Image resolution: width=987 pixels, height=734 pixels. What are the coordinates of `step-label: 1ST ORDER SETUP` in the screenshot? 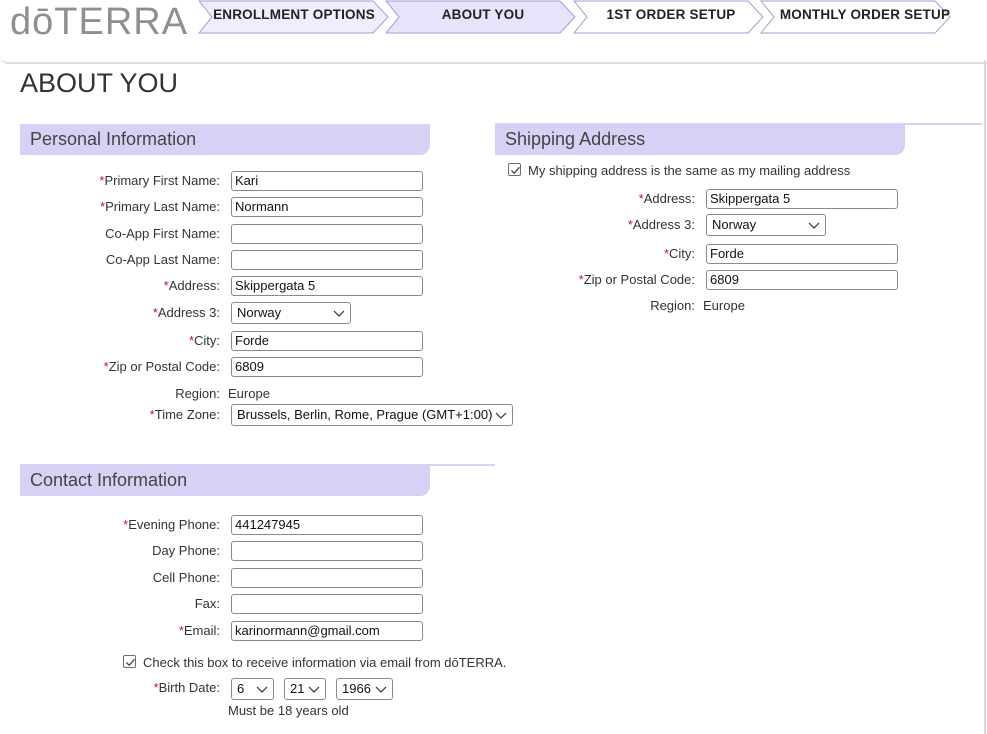 It's located at (671, 14).